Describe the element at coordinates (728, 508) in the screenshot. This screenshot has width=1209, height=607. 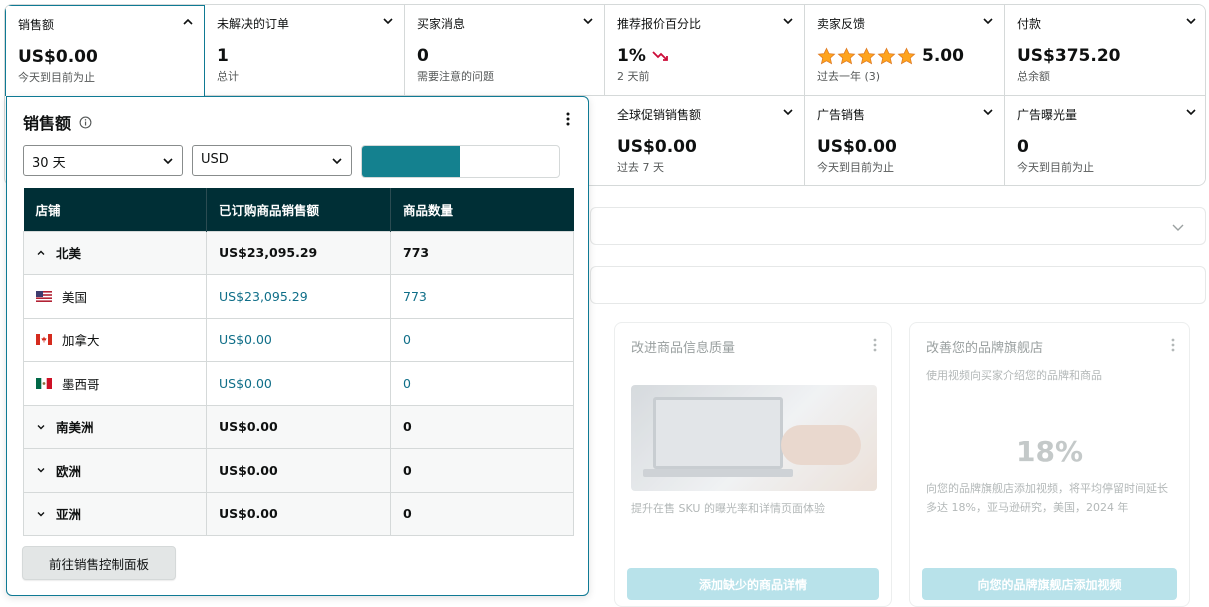
I see `card-description: 提升在售 SKU 的曝光率和详情页面体验` at that location.